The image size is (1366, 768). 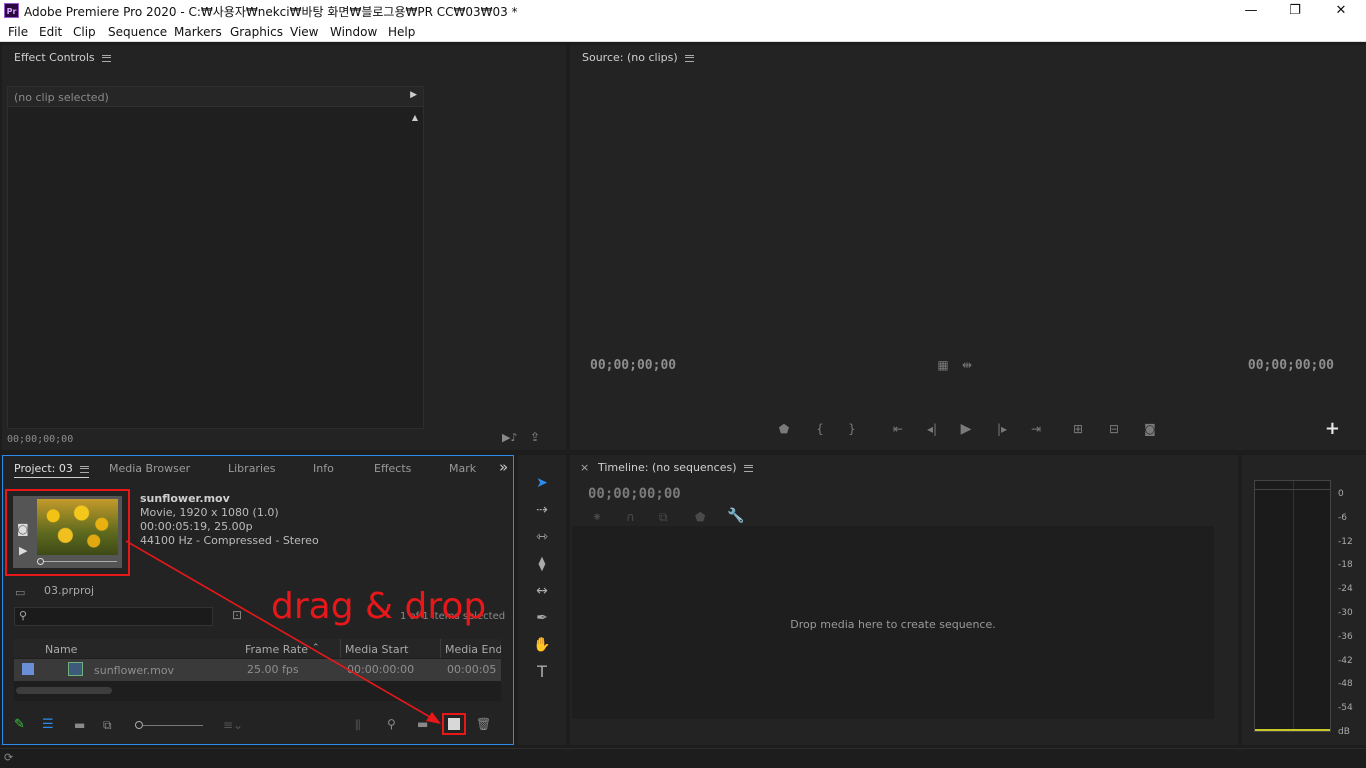 What do you see at coordinates (433, 718) in the screenshot?
I see `drag-arrow-head` at bounding box center [433, 718].